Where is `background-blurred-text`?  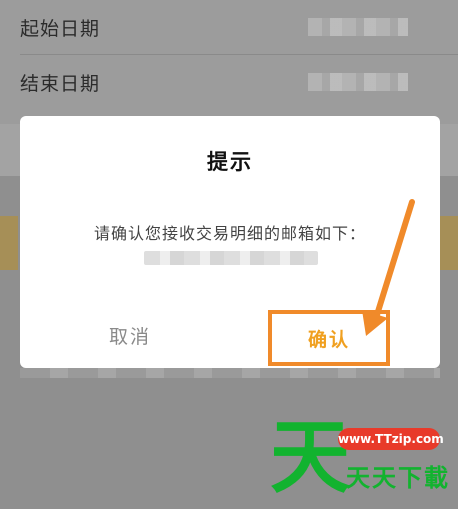
background-blurred-text is located at coordinates (230, 373).